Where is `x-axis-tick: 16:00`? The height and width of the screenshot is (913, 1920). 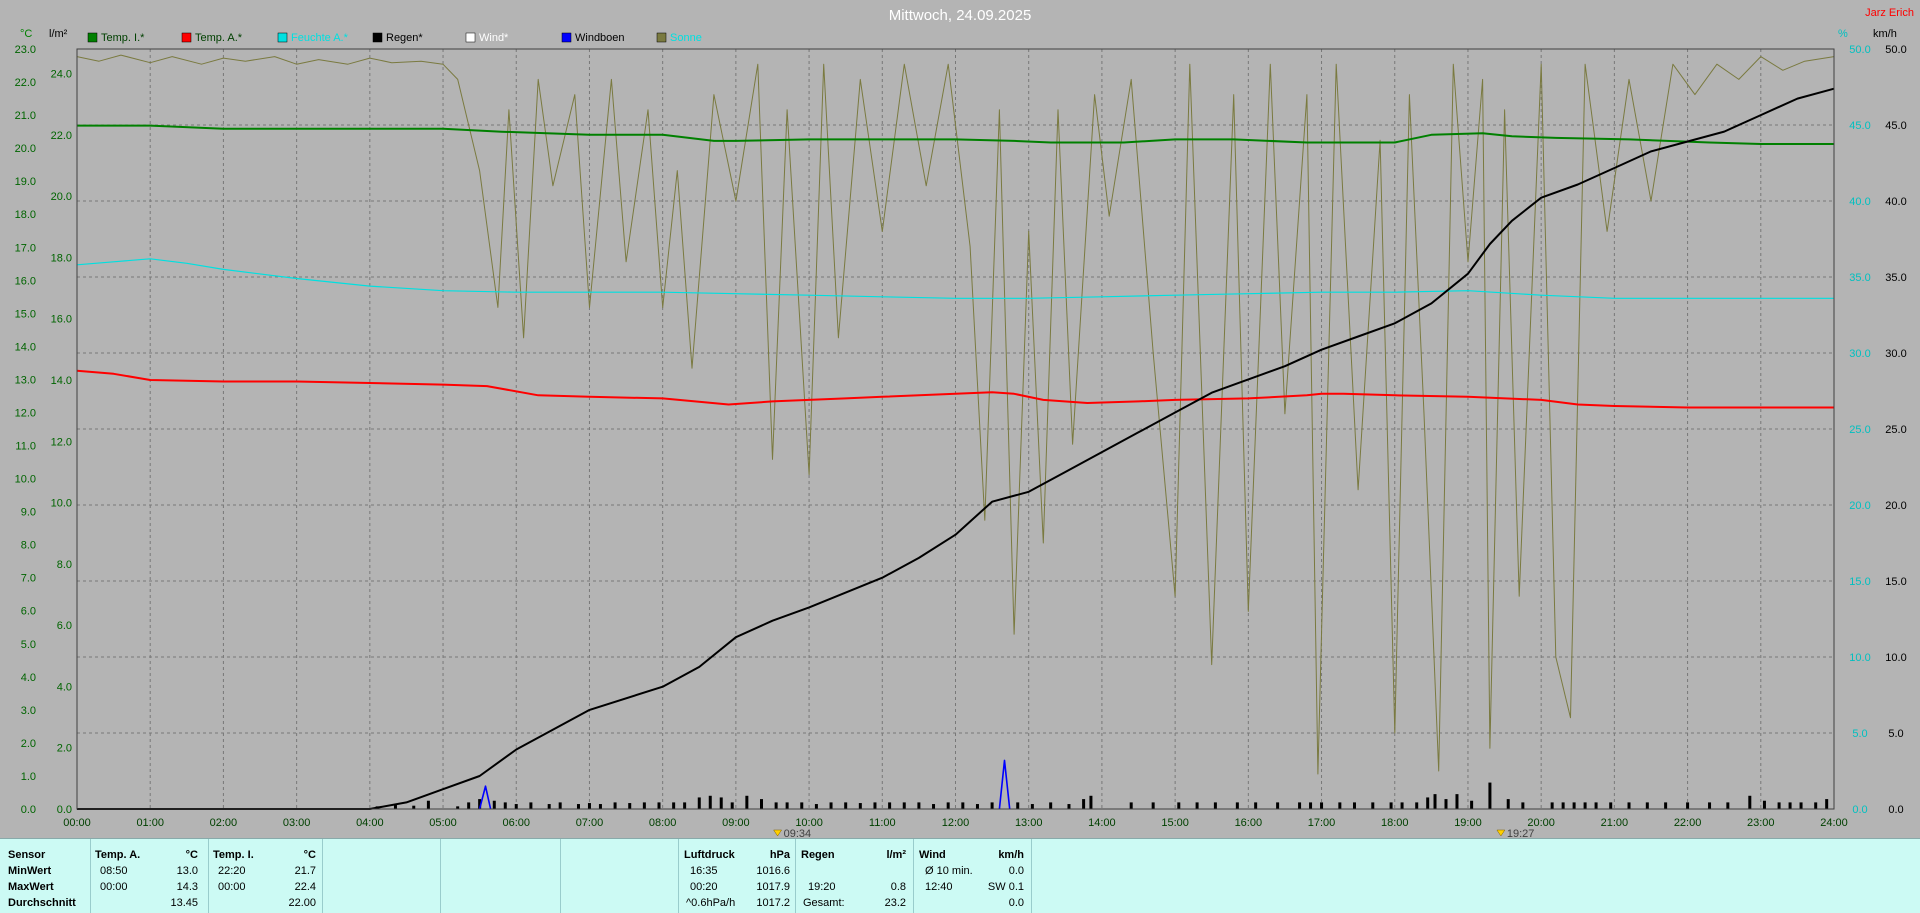 x-axis-tick: 16:00 is located at coordinates (1249, 823).